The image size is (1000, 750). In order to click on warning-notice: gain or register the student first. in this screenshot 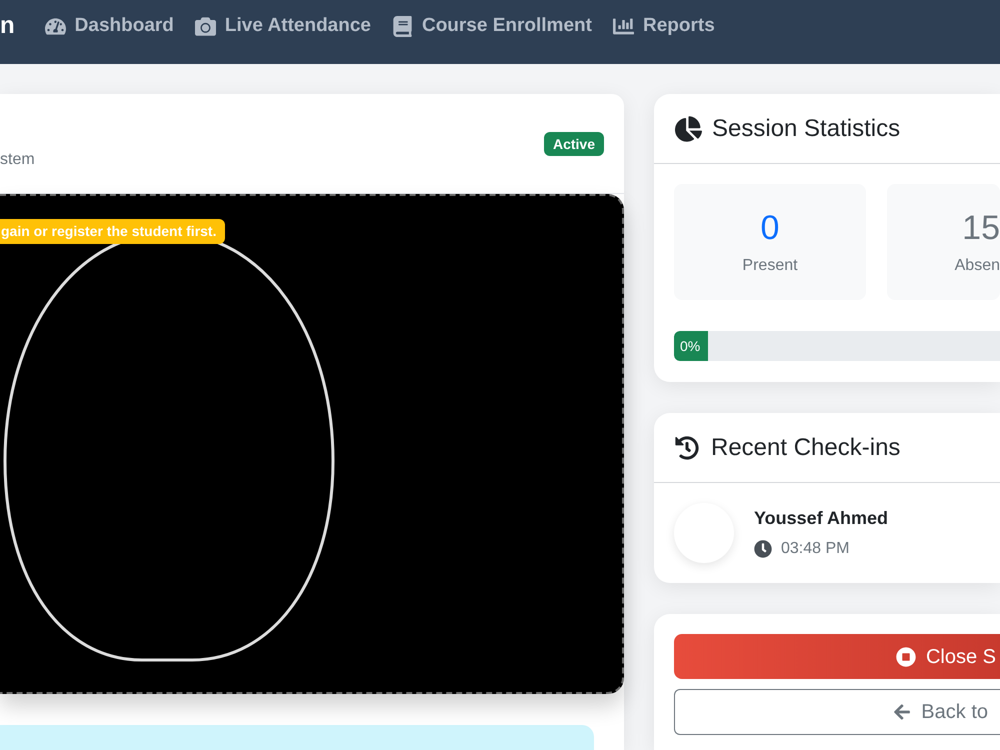, I will do `click(113, 231)`.